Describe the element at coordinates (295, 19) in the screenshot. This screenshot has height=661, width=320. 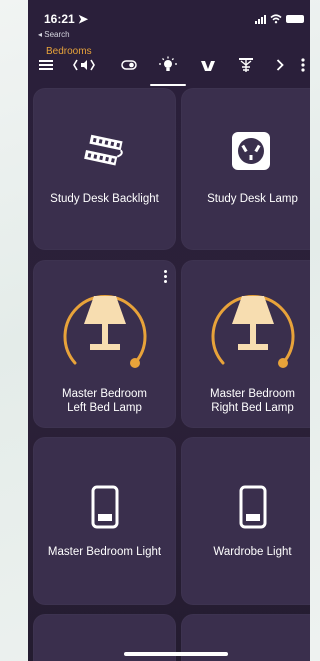
I see `battery-icon` at that location.